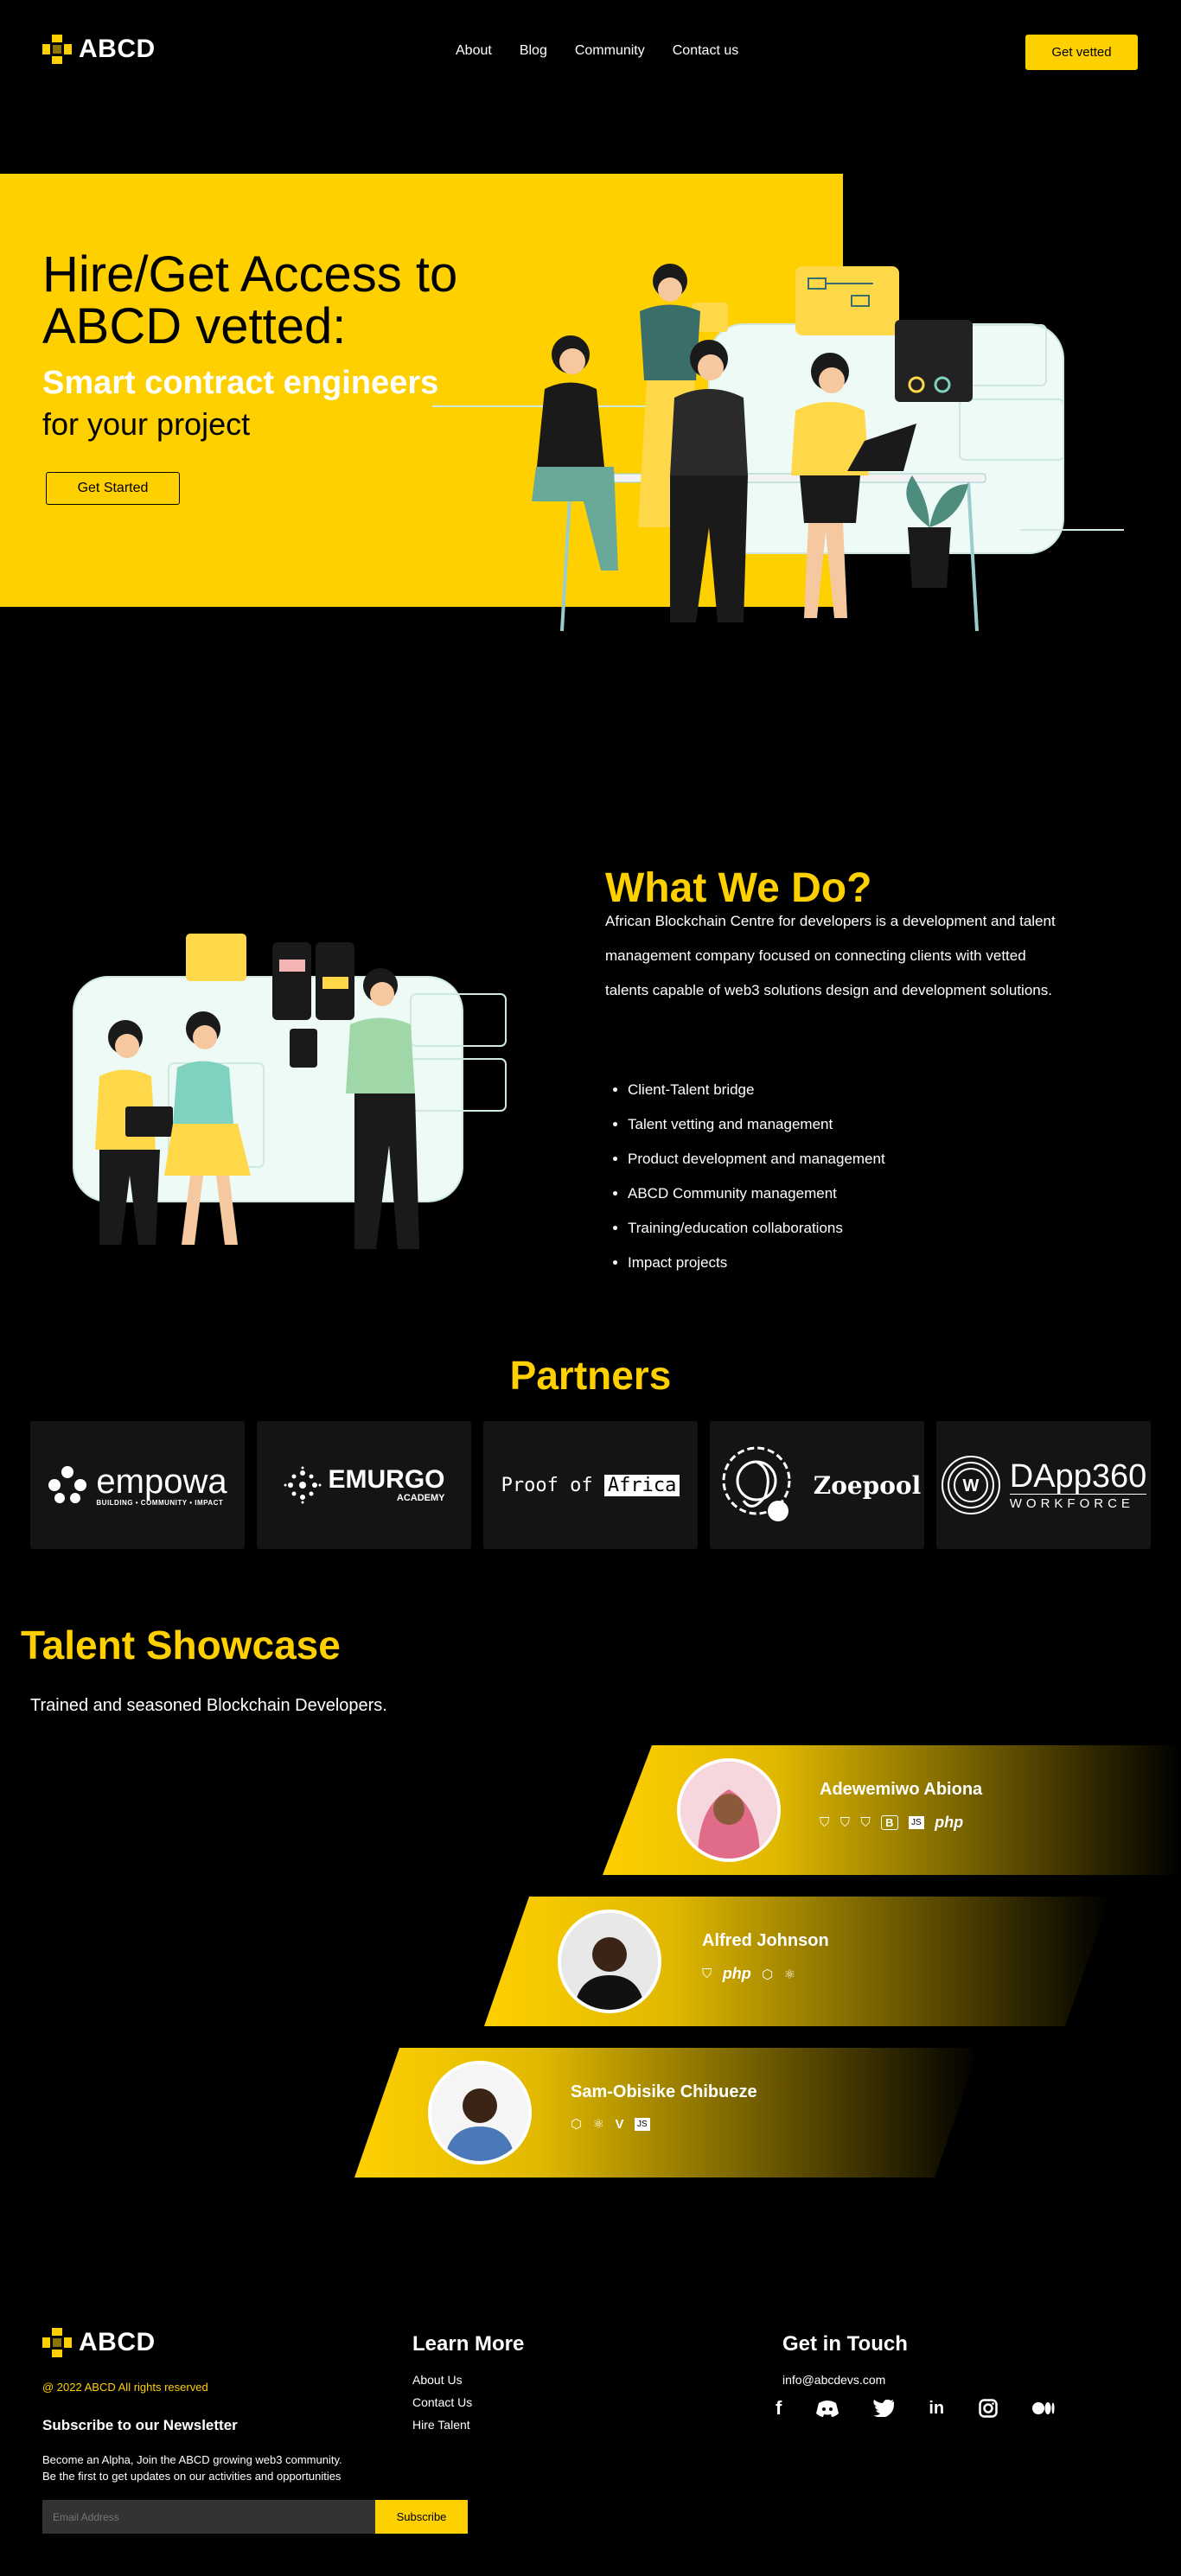 This screenshot has height=2576, width=1181. I want to click on footer-brand-logo: ABCD, so click(99, 2342).